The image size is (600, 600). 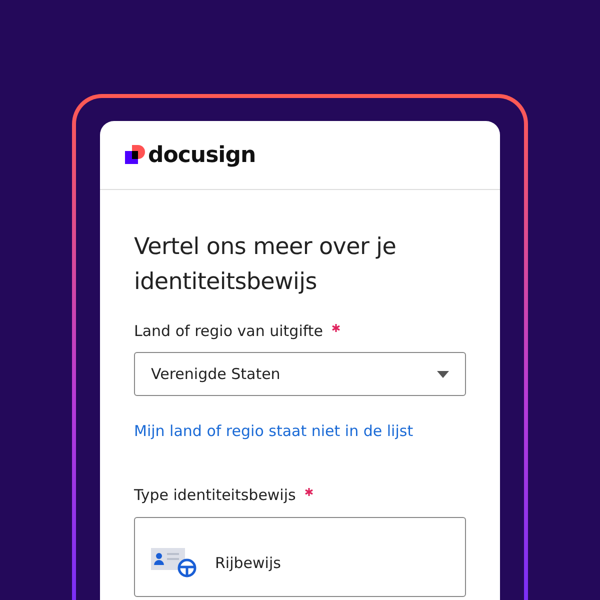 What do you see at coordinates (300, 431) in the screenshot?
I see `country-not-listed-link: Mijn land of regio staat niet in de lijst` at bounding box center [300, 431].